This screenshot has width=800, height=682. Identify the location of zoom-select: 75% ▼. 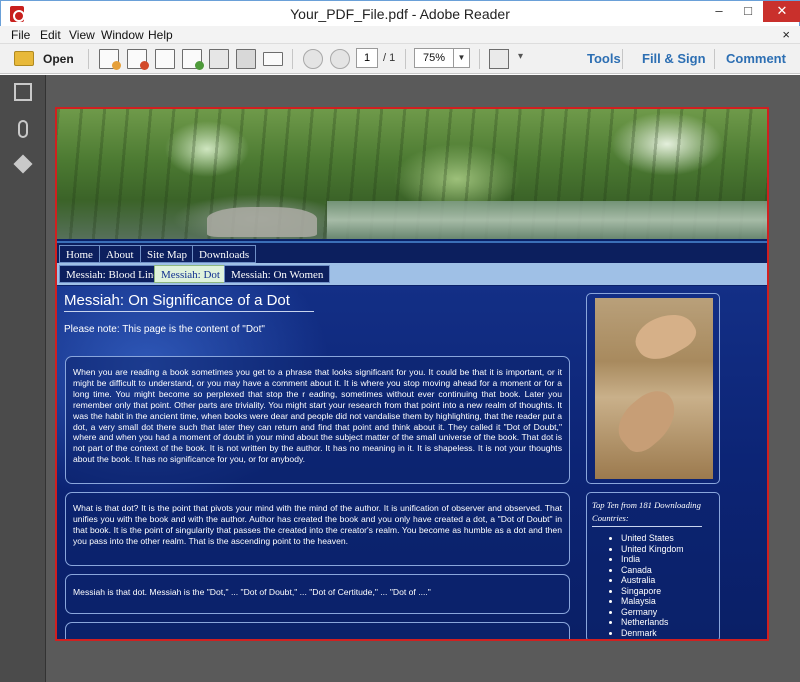
(442, 58).